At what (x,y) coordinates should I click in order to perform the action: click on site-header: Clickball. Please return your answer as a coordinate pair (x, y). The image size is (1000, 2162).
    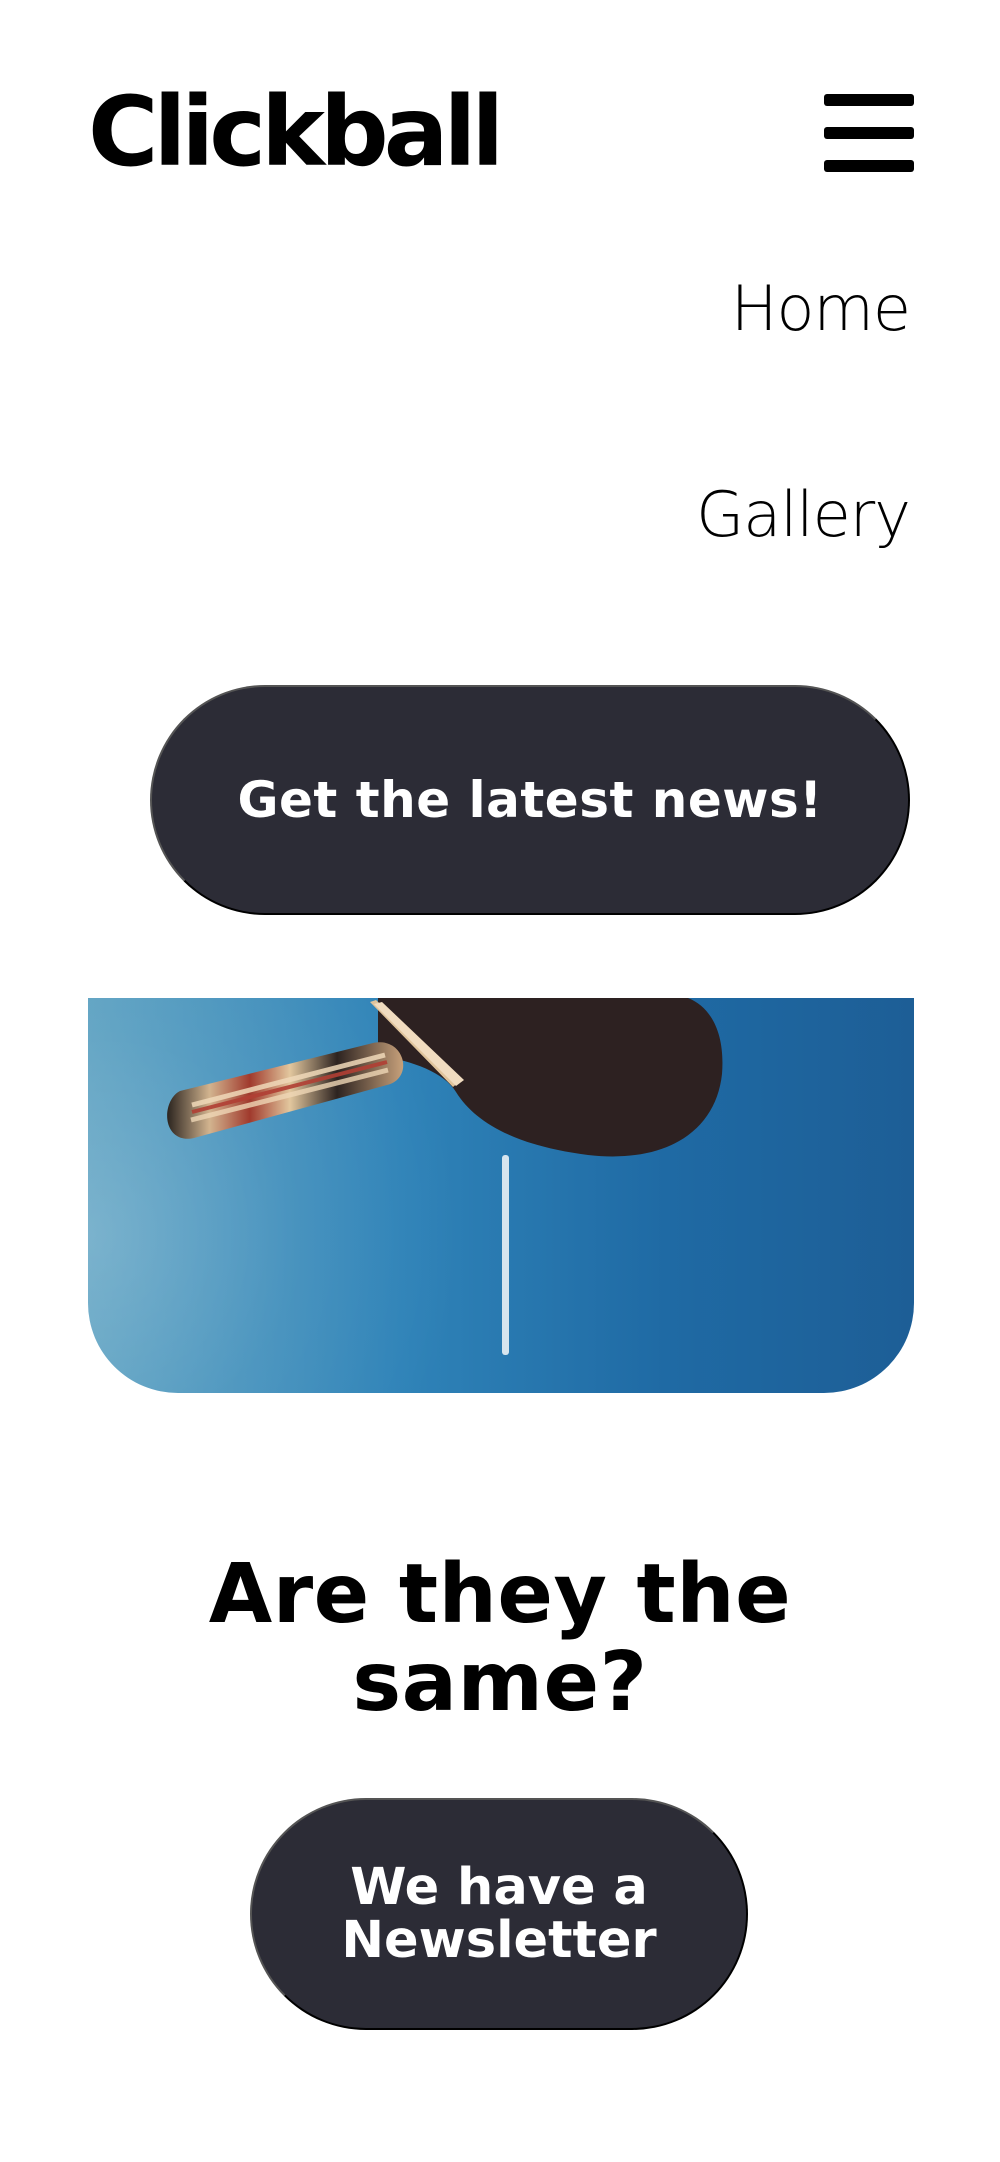
    Looking at the image, I should click on (501, 142).